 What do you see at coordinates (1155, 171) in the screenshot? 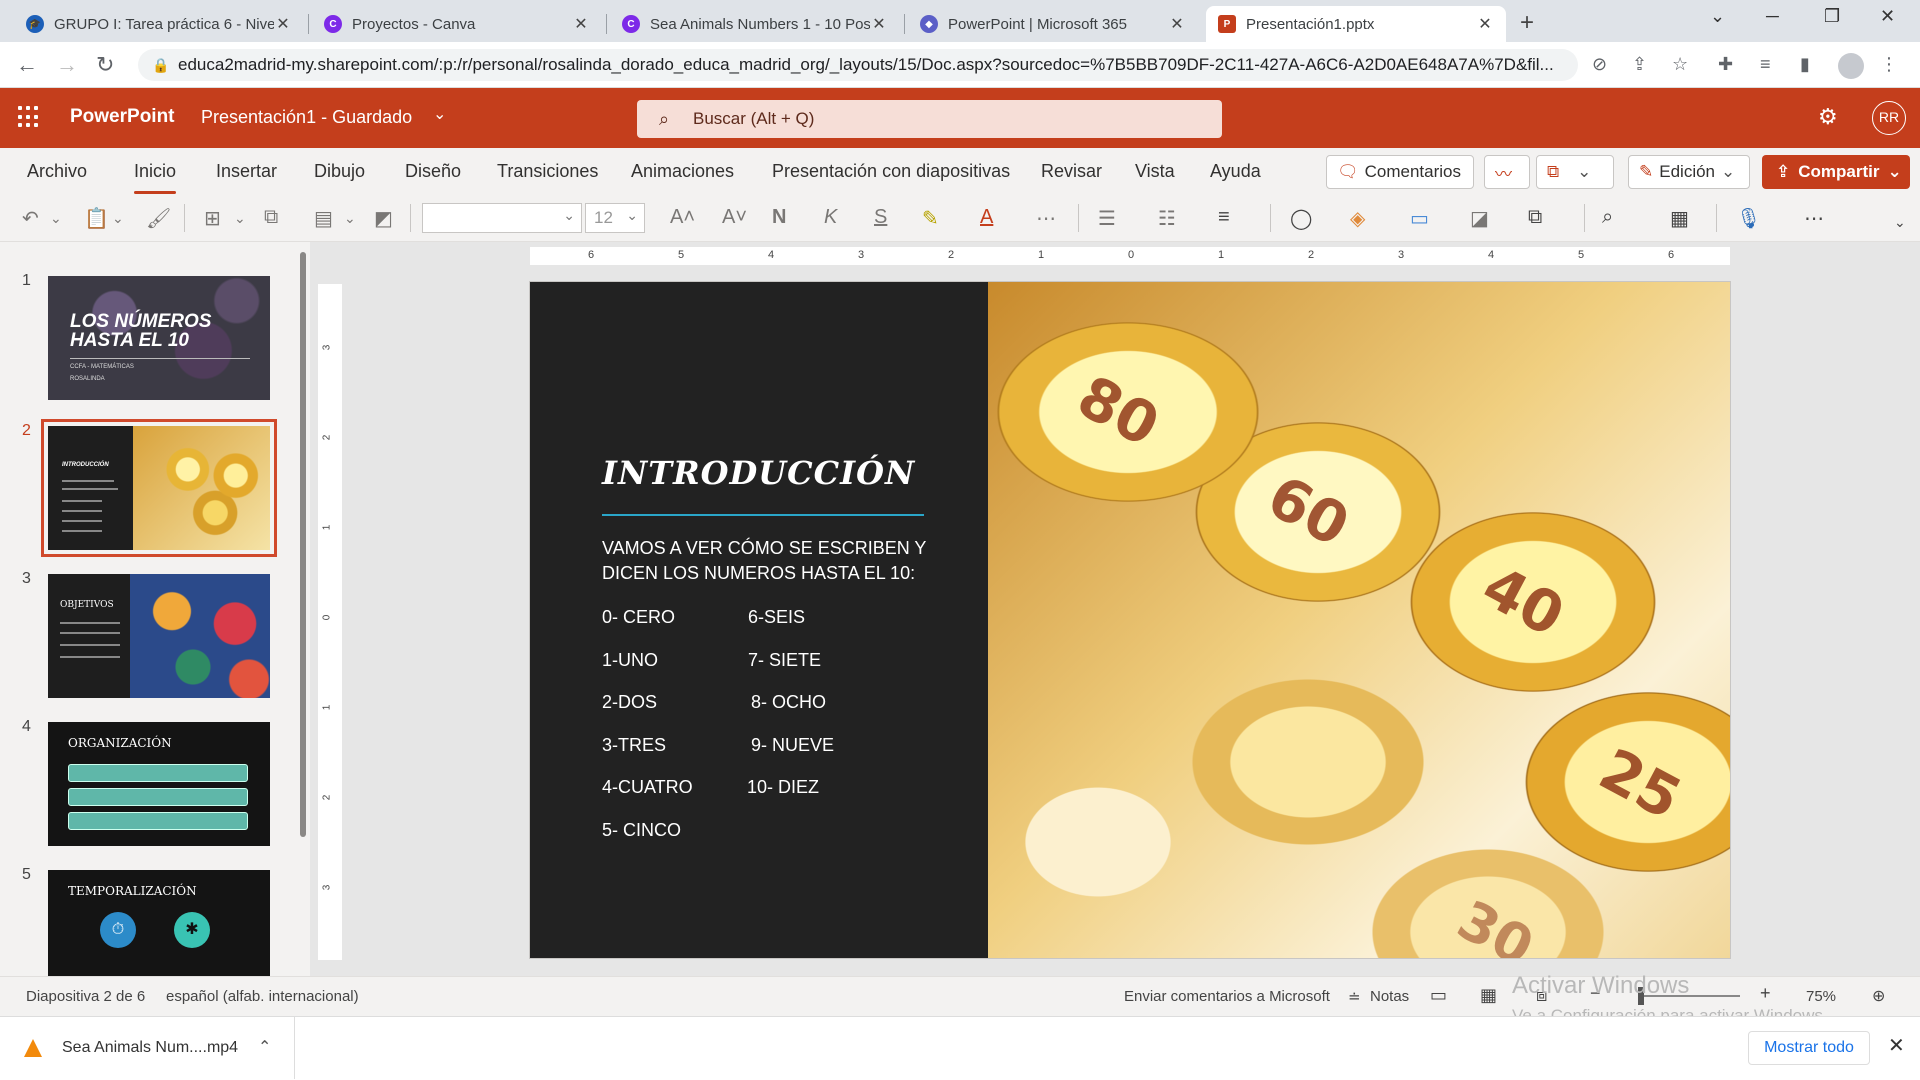
I see `tab-vista: Vista` at bounding box center [1155, 171].